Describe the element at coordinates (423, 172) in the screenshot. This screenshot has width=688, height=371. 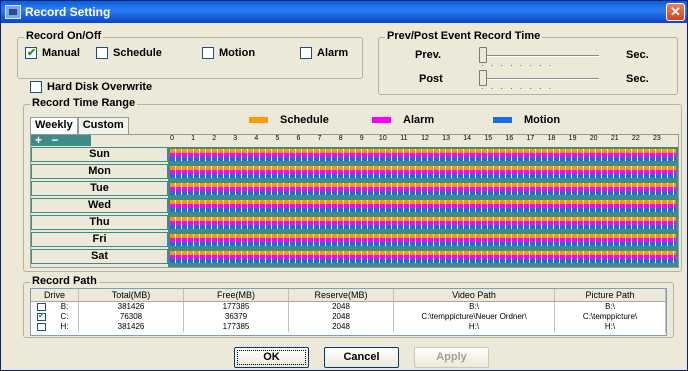
I see `schedule-row-mon` at that location.